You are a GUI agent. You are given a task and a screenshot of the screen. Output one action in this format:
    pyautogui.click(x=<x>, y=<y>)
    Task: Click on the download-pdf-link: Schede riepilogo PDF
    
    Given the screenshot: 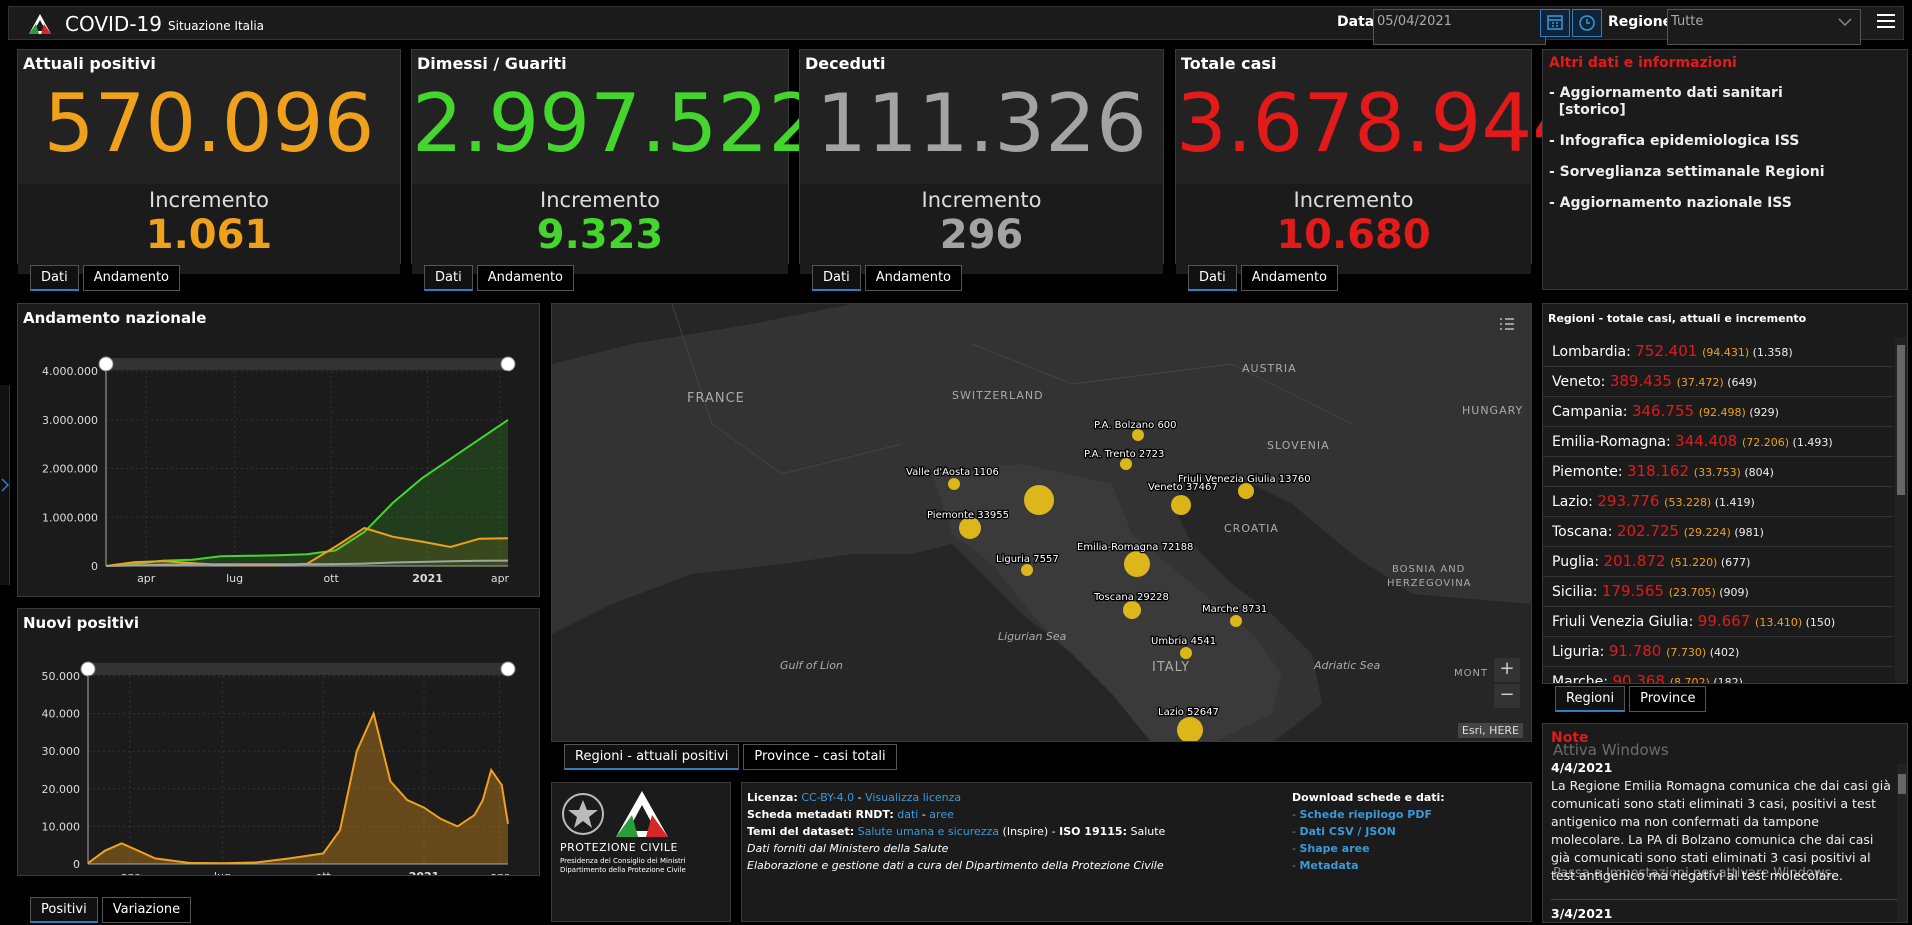 What is the action you would take?
    pyautogui.click(x=1365, y=814)
    